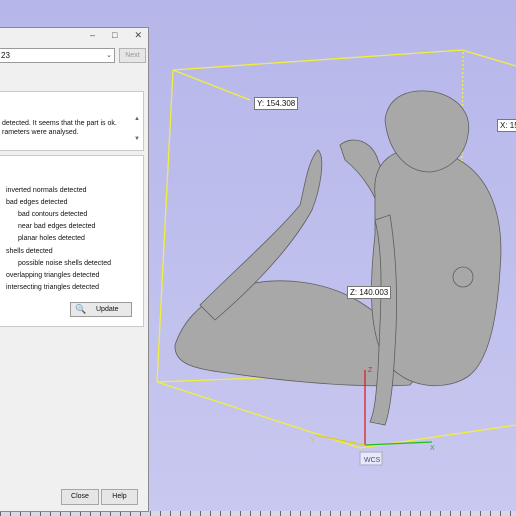 The width and height of the screenshot is (516, 516). What do you see at coordinates (370, 370) in the screenshot?
I see `z-axis-label: Z` at bounding box center [370, 370].